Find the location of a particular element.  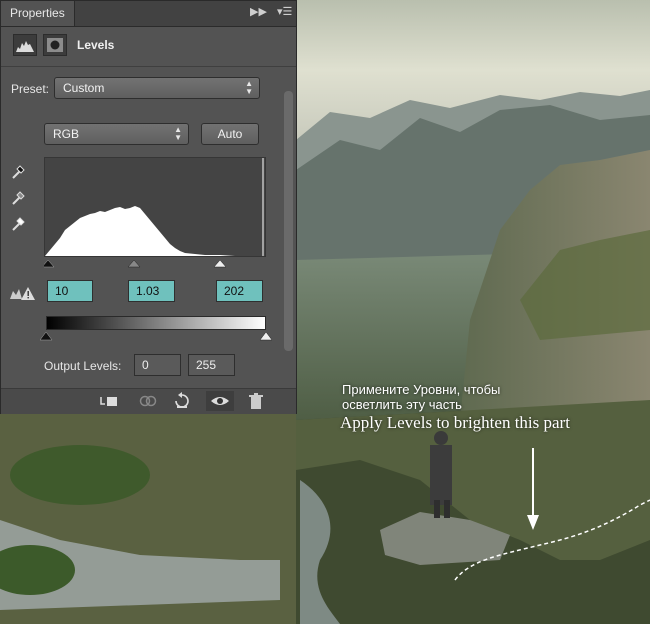

scrollbar is located at coordinates (288, 221).